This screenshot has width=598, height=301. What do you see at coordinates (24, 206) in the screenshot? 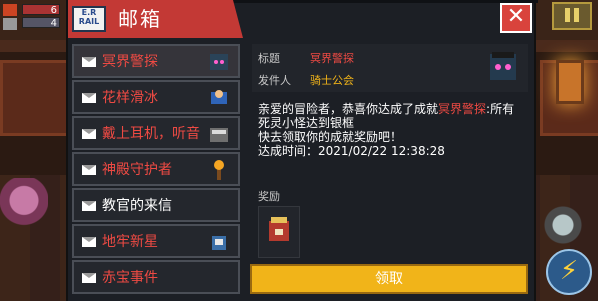
I see `npc-character-left` at bounding box center [24, 206].